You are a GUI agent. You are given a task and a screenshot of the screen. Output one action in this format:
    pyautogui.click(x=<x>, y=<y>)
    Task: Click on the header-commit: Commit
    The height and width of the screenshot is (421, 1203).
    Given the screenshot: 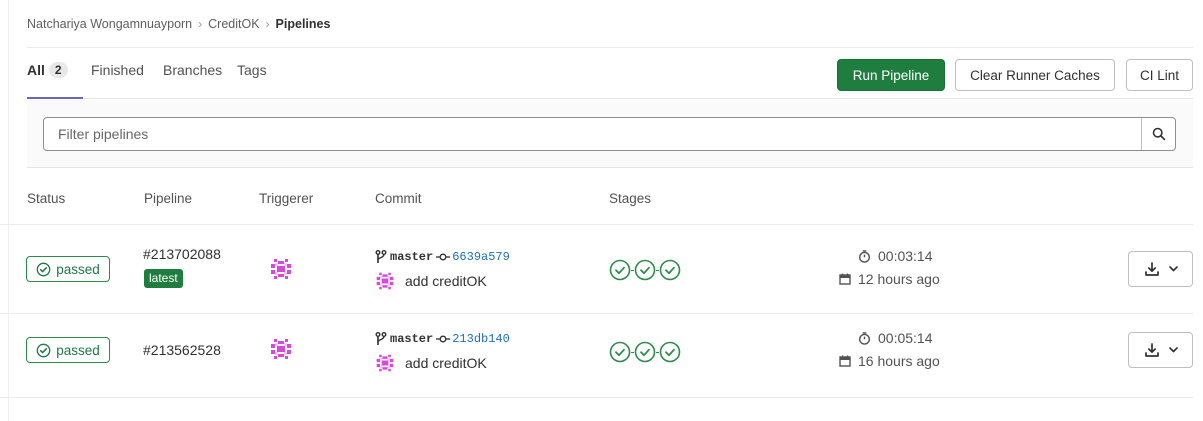 What is the action you would take?
    pyautogui.click(x=398, y=198)
    